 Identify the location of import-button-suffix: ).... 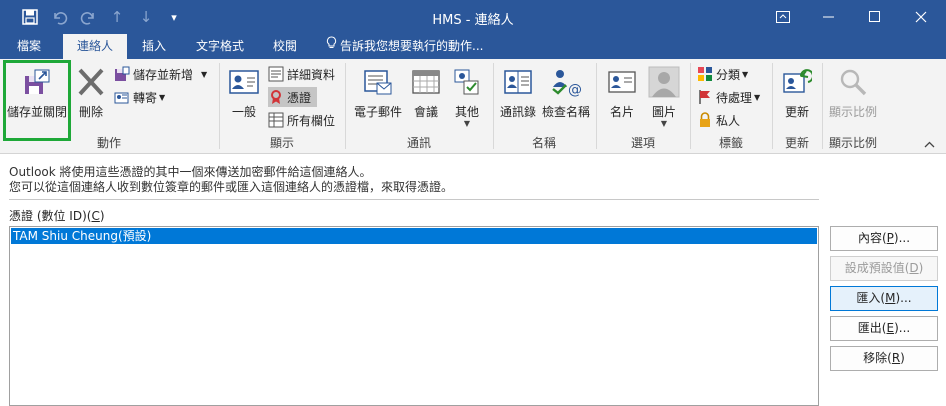
(903, 298).